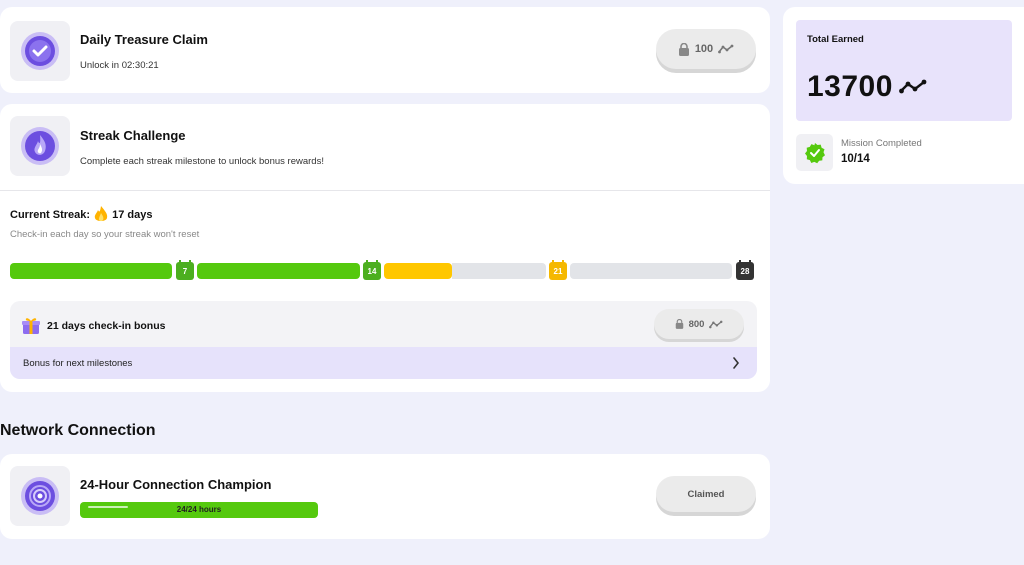 The width and height of the screenshot is (1024, 565). Describe the element at coordinates (383, 363) in the screenshot. I see `next-milestones-row: Bonus for next milestones` at that location.